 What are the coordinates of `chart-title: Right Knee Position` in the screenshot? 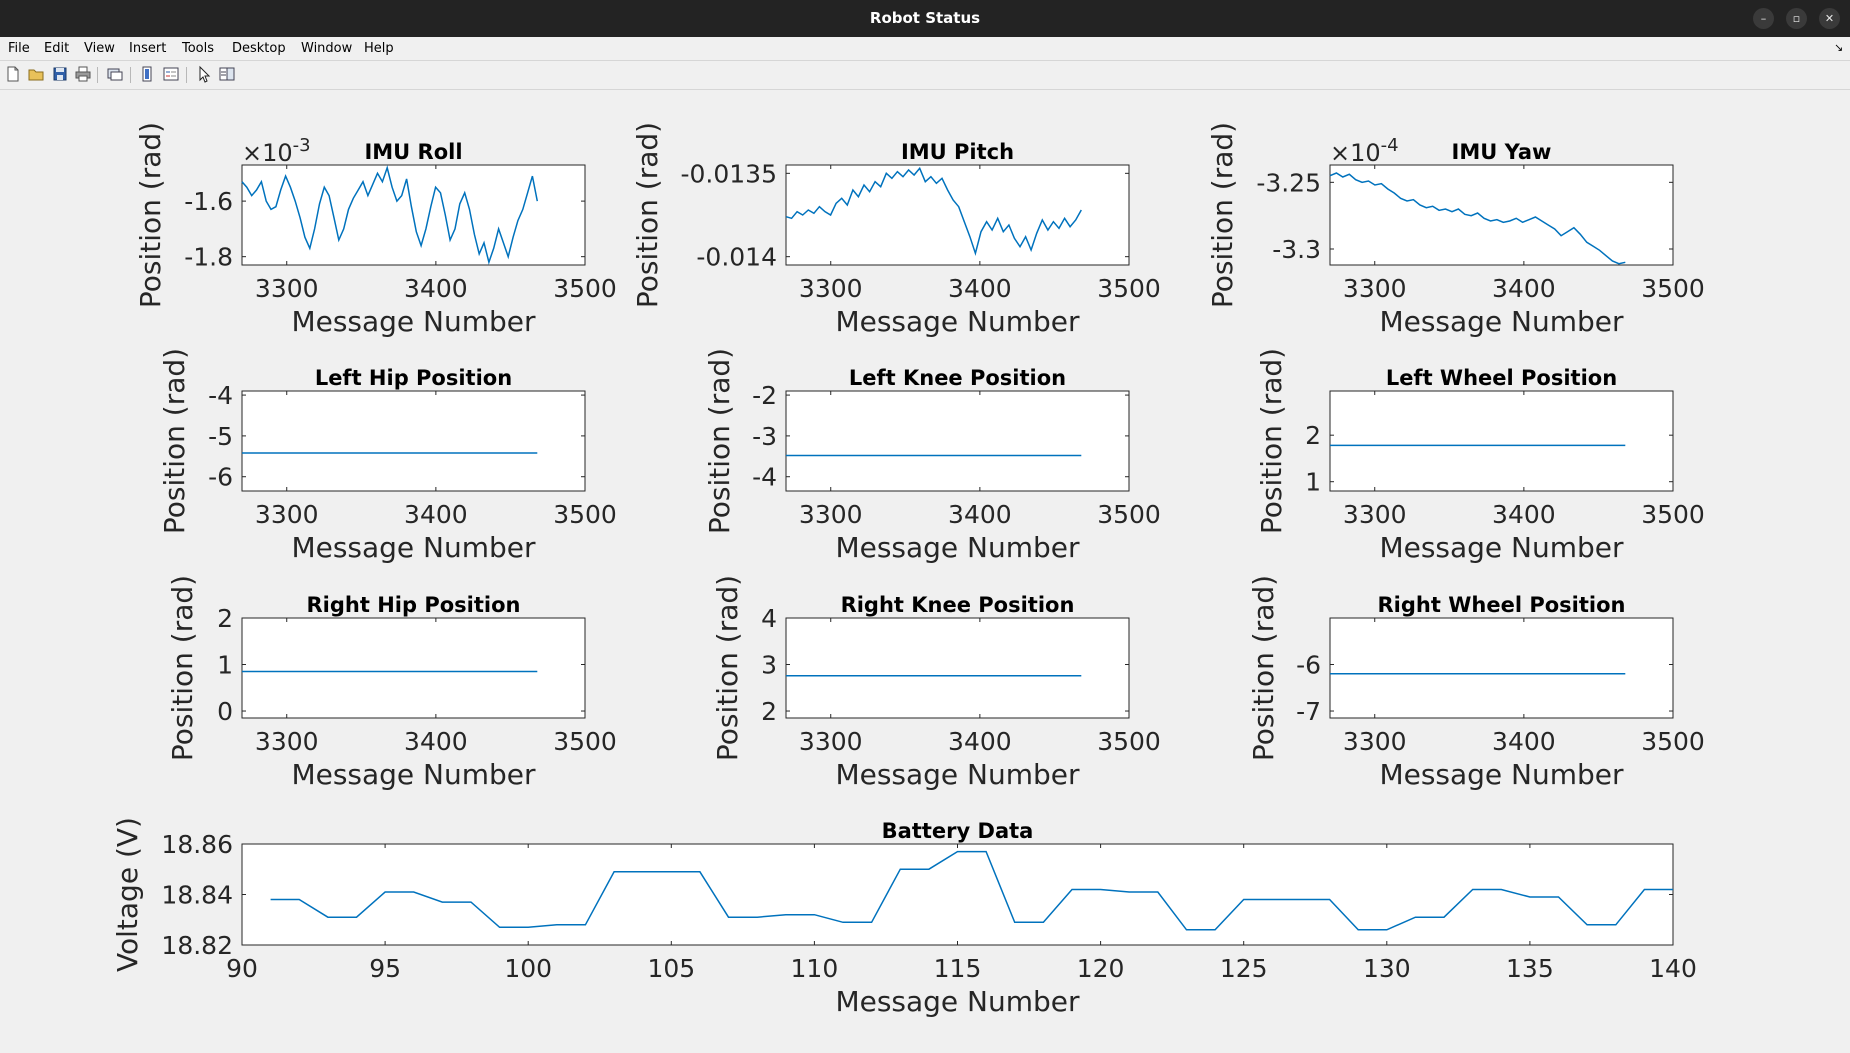 It's located at (958, 605).